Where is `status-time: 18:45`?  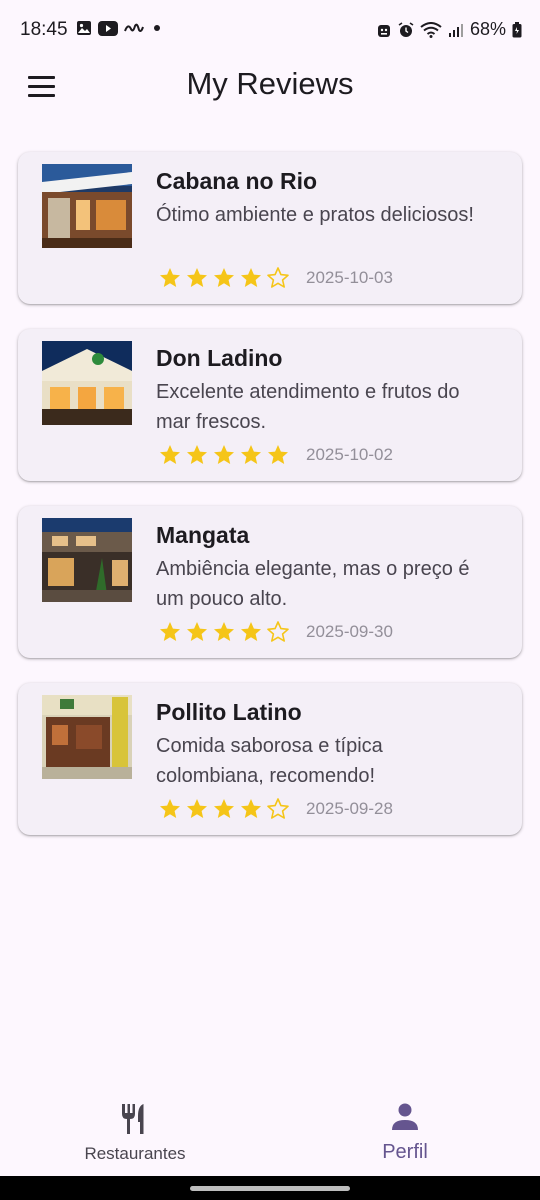 status-time: 18:45 is located at coordinates (44, 29).